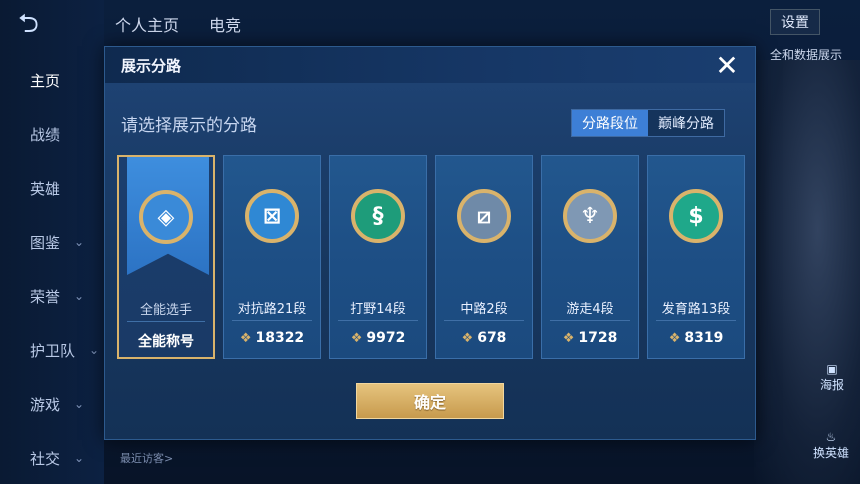  I want to click on sidebar-item-label: 英雄, so click(45, 188).